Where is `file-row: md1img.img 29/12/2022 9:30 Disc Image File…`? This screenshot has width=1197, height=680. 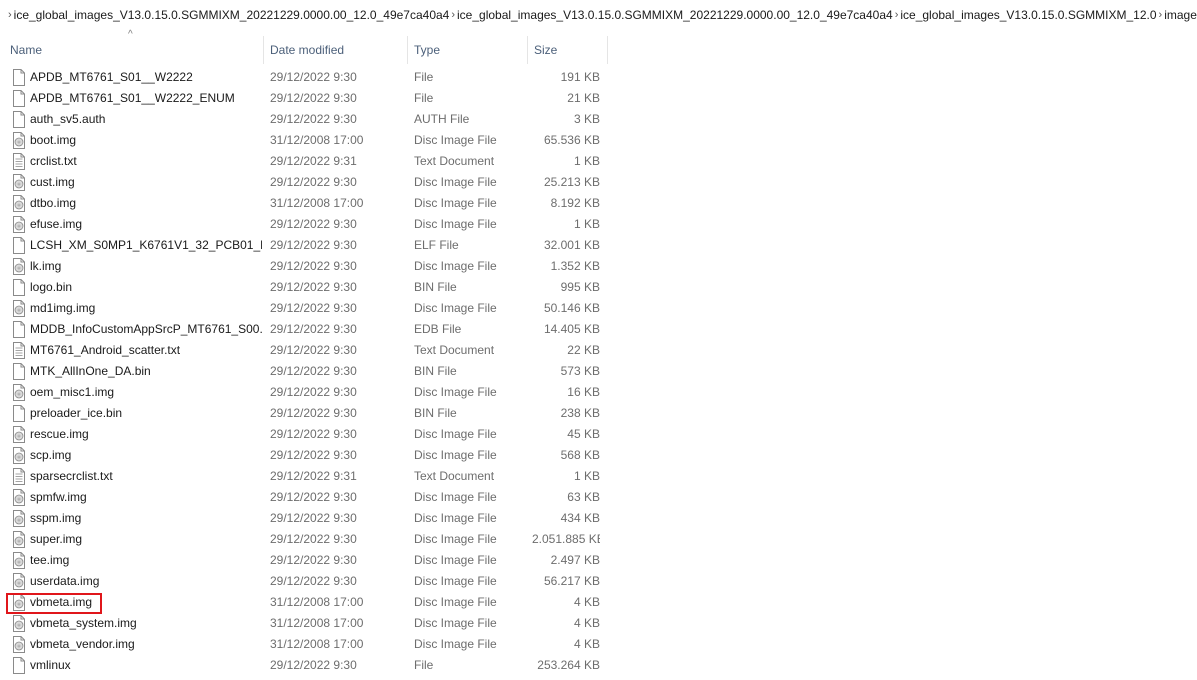 file-row: md1img.img 29/12/2022 9:30 Disc Image File… is located at coordinates (310, 308).